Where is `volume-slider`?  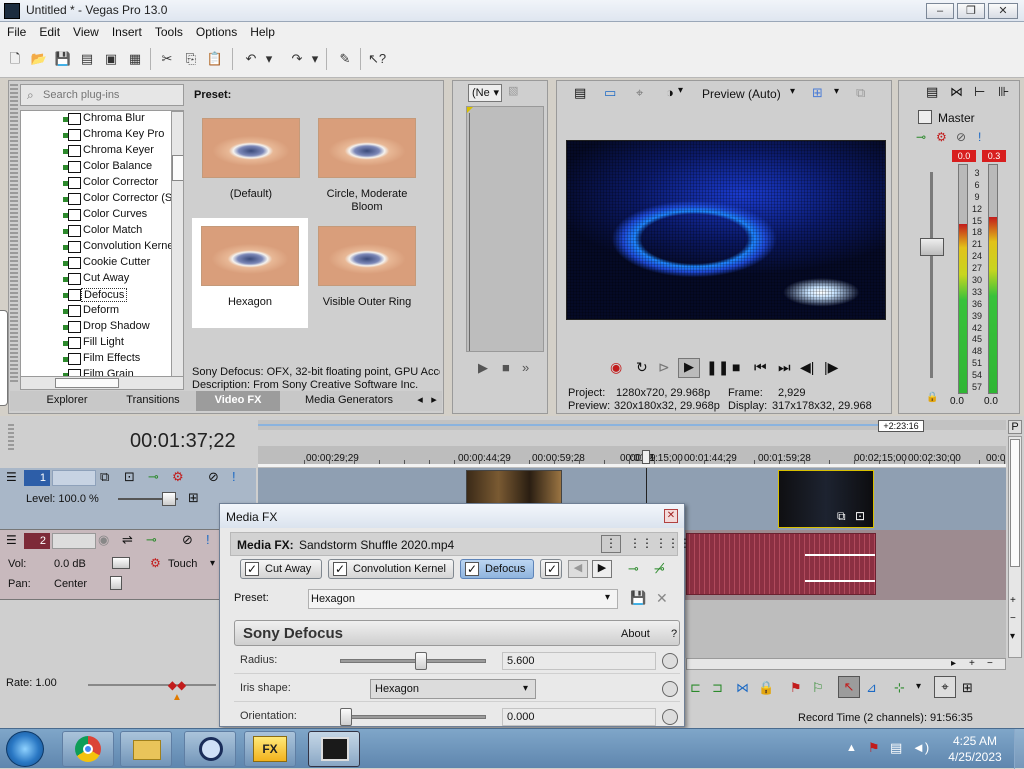 volume-slider is located at coordinates (121, 563).